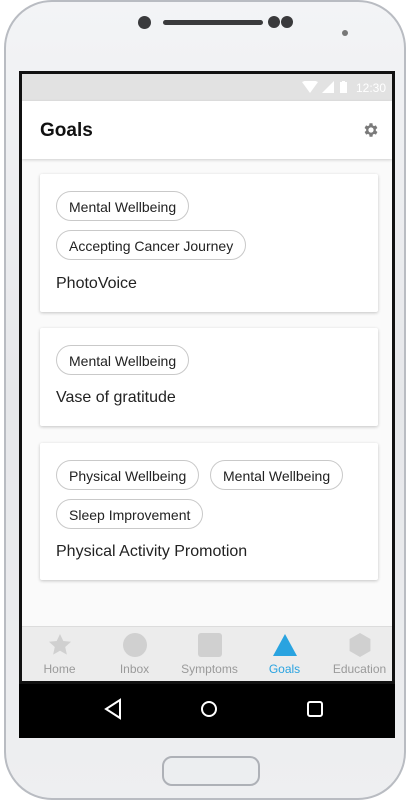 The image size is (411, 805). What do you see at coordinates (60, 644) in the screenshot?
I see `star-icon` at bounding box center [60, 644].